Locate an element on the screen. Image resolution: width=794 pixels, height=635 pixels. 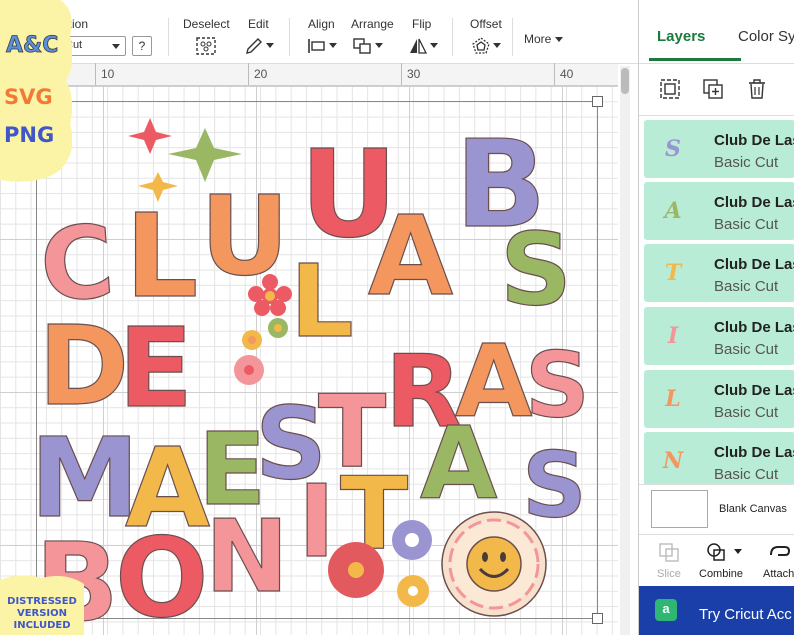
layer-tools: Slice Combine Attach is located at coordinates (716, 560).